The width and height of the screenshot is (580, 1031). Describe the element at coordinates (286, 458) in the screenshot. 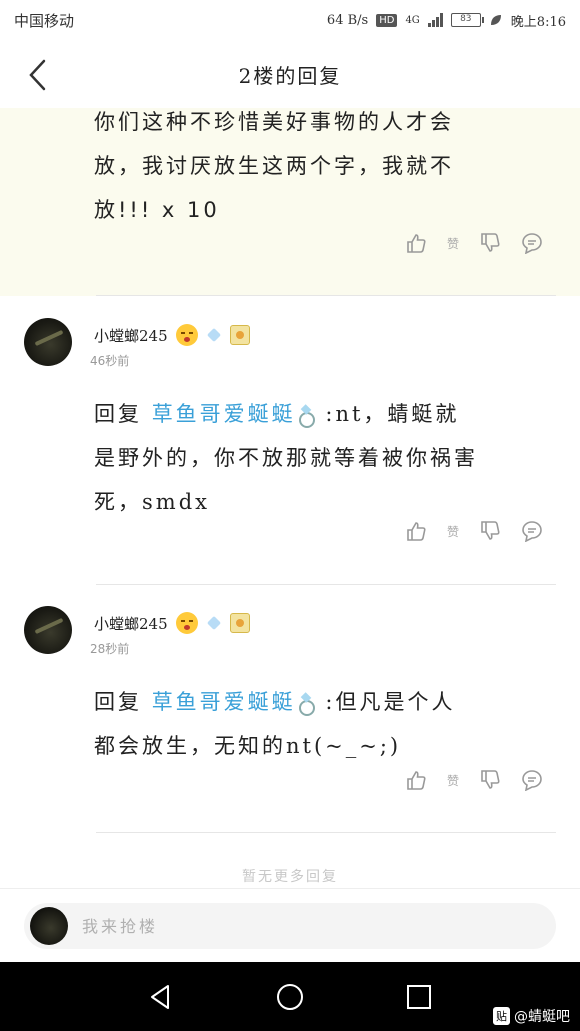

I see `reply-line: 是野外的，你不放那就等着被你祸害` at that location.